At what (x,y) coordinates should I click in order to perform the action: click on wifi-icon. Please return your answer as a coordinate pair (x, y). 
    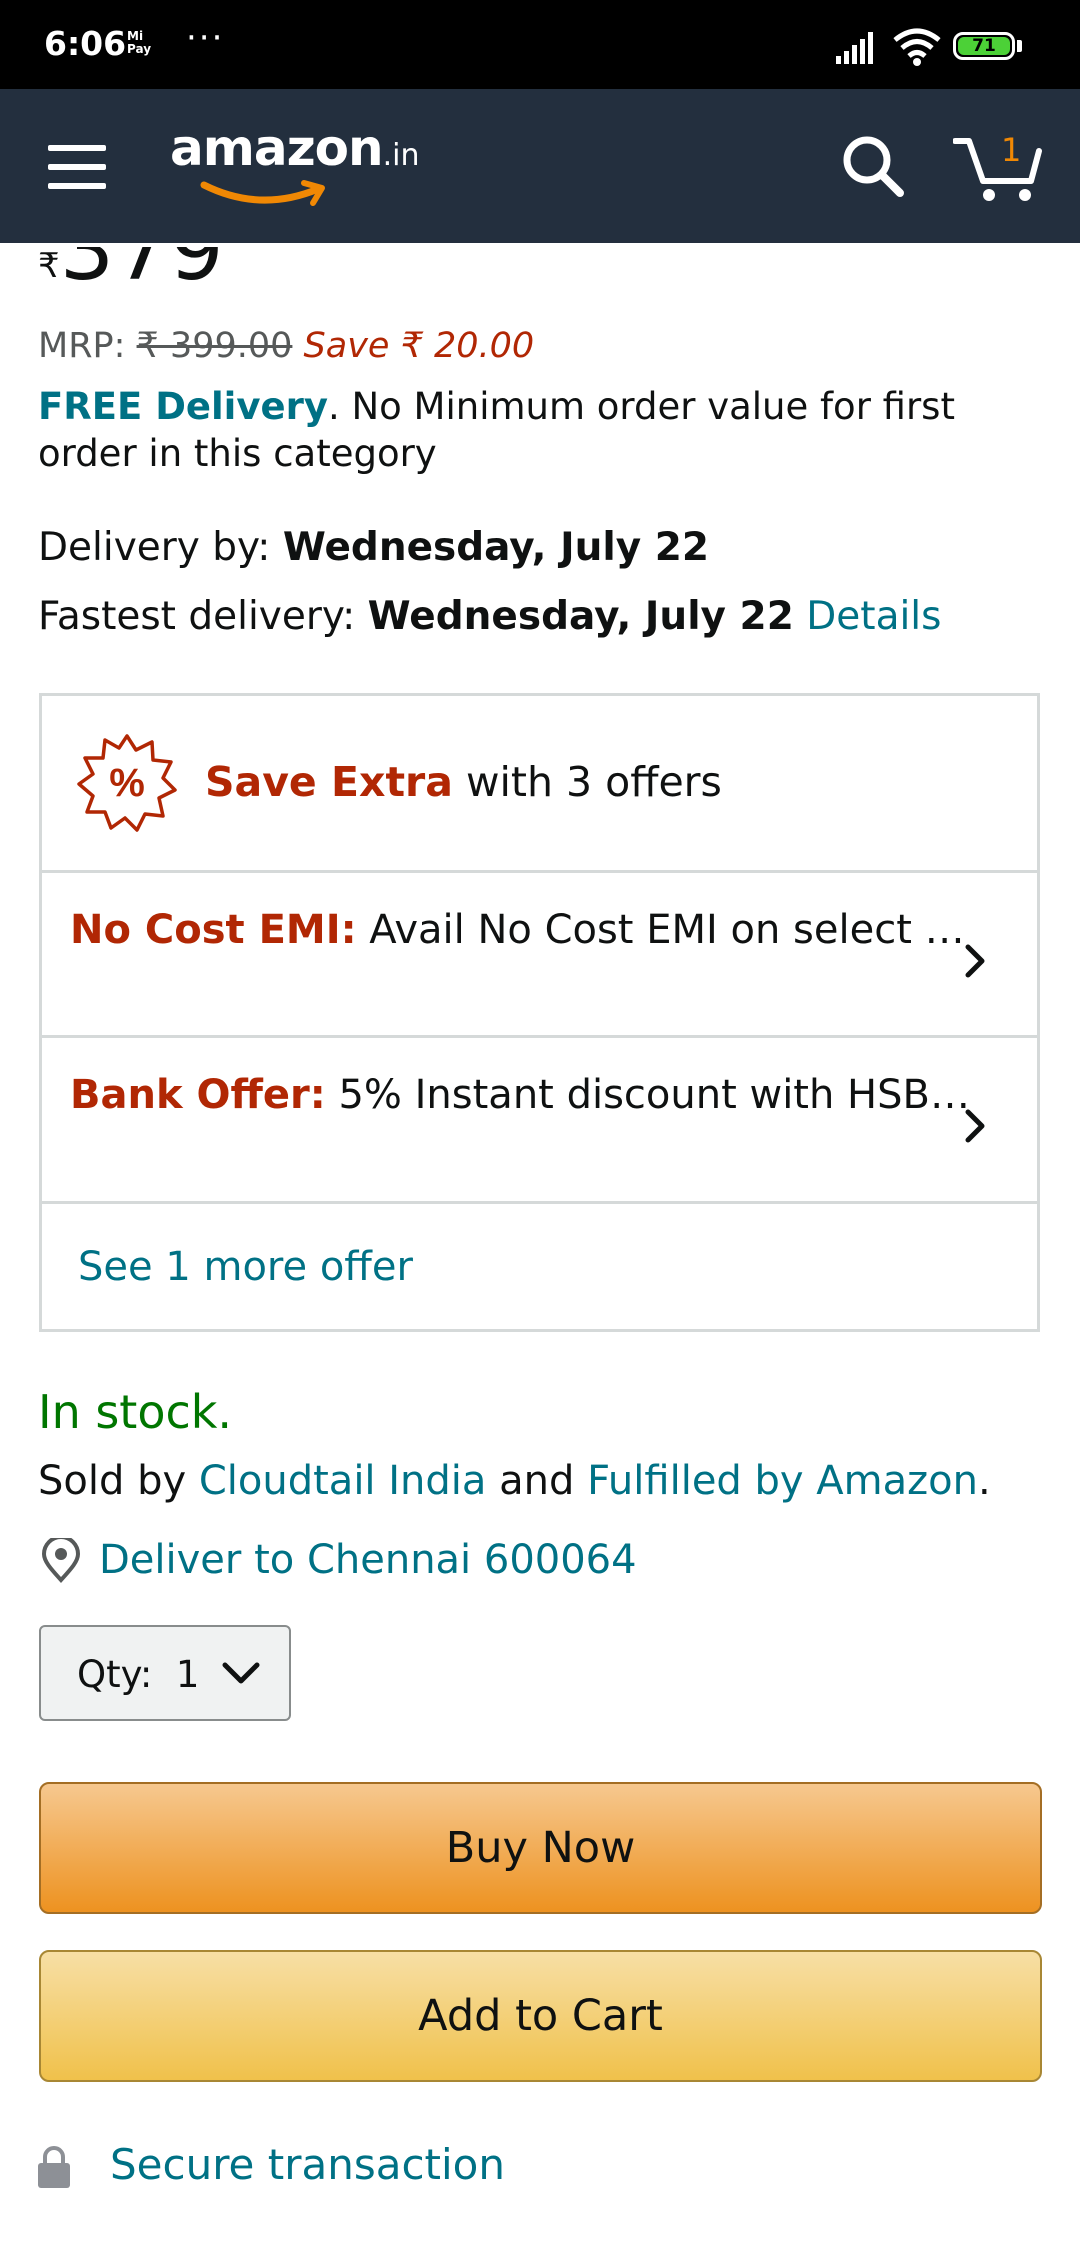
    Looking at the image, I should click on (917, 47).